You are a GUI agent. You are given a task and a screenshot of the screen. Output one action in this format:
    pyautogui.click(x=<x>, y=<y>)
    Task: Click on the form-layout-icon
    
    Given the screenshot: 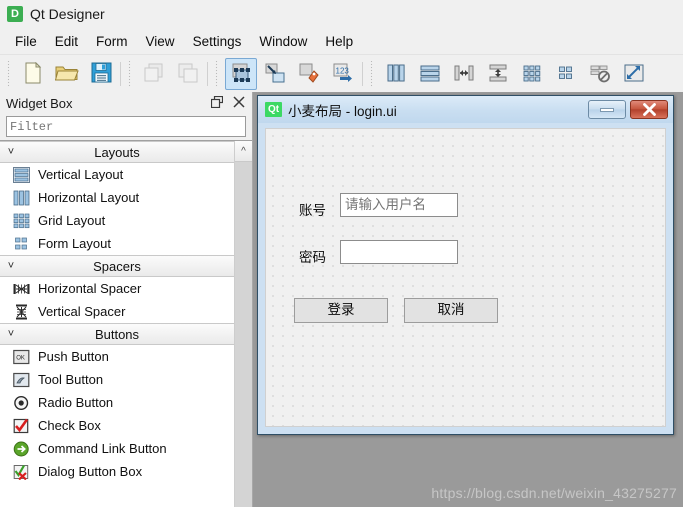 What is the action you would take?
    pyautogui.click(x=21, y=244)
    